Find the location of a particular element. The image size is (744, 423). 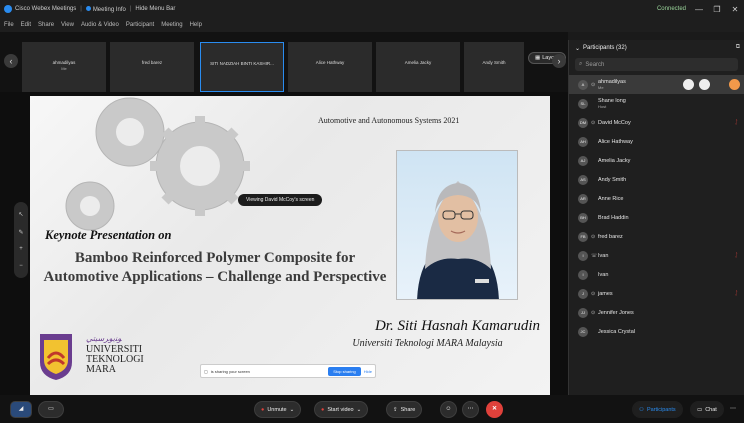

app-title: Cisco Webex Meetings is located at coordinates (46, 9).